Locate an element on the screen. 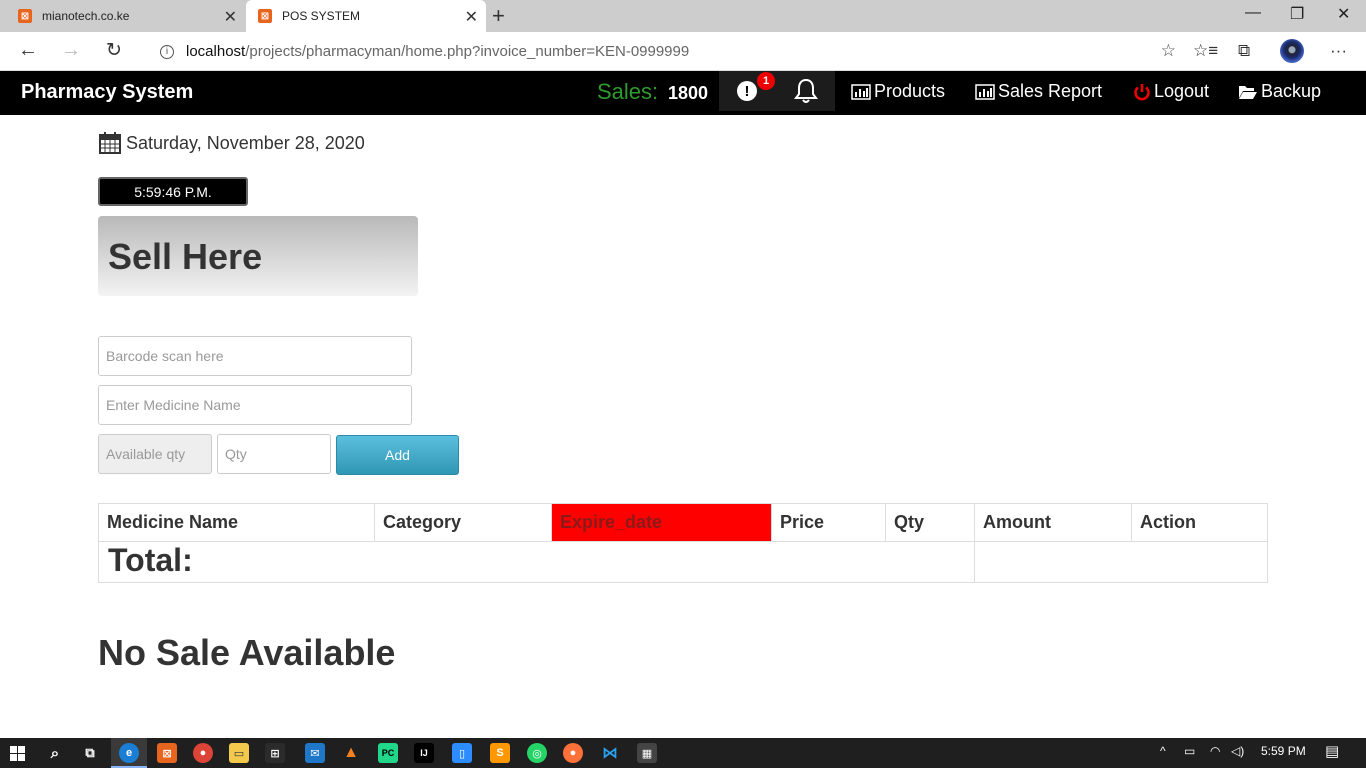 The height and width of the screenshot is (768, 1366). tray-overflow-icon: ^ is located at coordinates (1163, 751).